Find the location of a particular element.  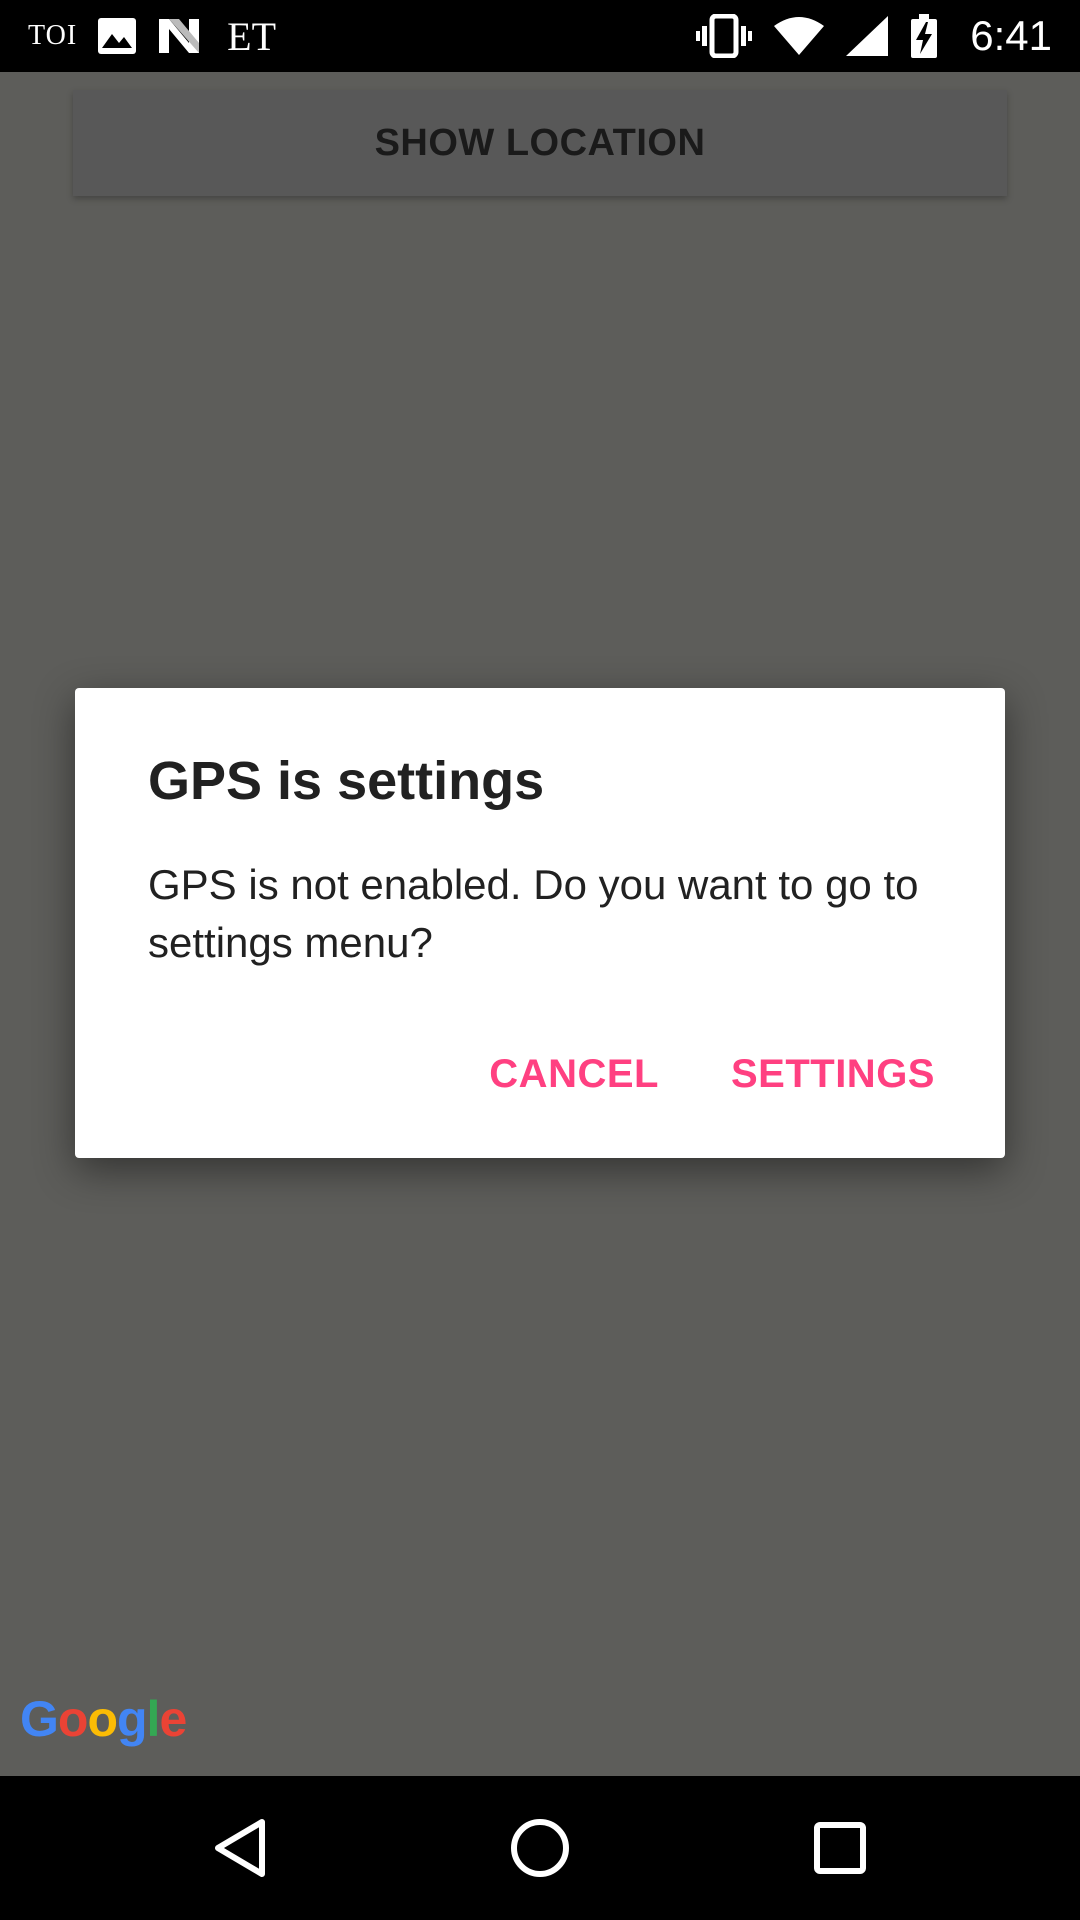

clock: 6:41 is located at coordinates (1011, 35).